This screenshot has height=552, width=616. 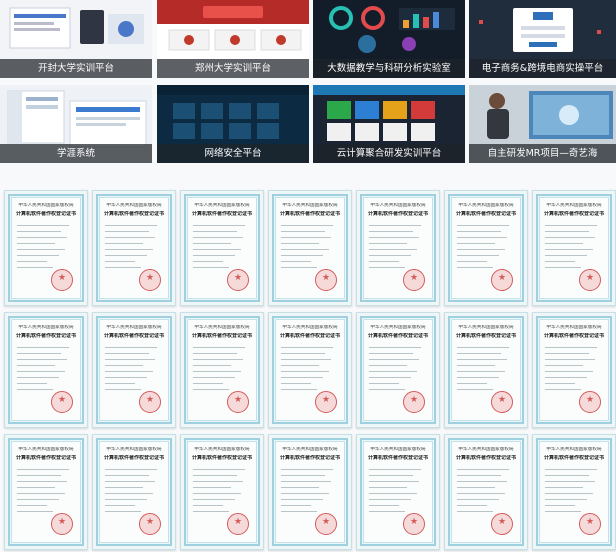 What do you see at coordinates (233, 153) in the screenshot?
I see `project-caption: 网络安全平台` at bounding box center [233, 153].